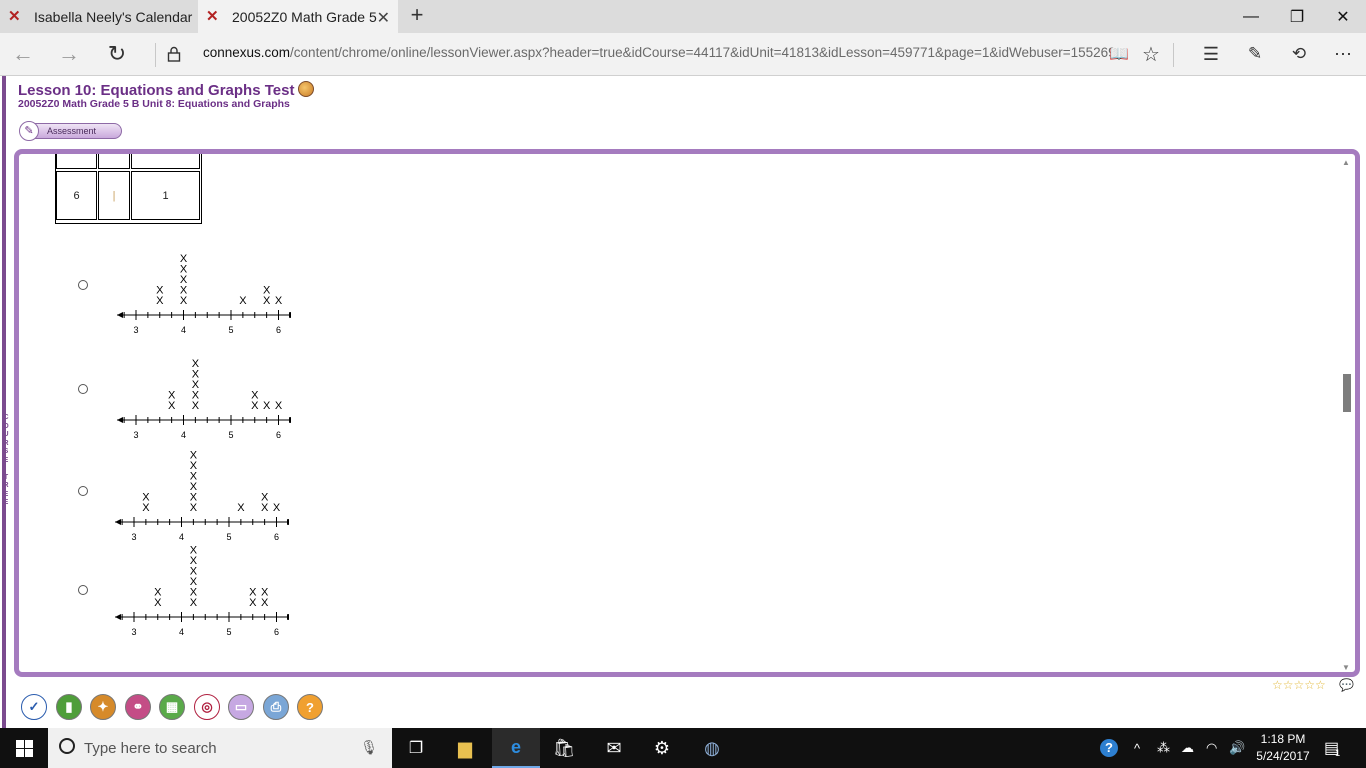 Image resolution: width=1366 pixels, height=768 pixels. Describe the element at coordinates (1347, 393) in the screenshot. I see `scrollbar-thumb` at that location.